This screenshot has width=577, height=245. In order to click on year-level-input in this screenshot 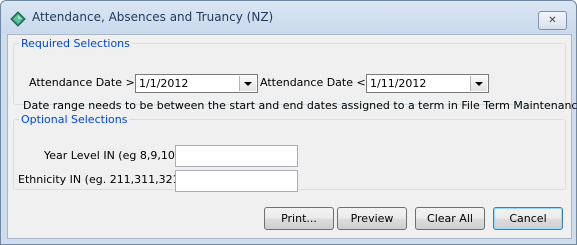, I will do `click(236, 156)`.